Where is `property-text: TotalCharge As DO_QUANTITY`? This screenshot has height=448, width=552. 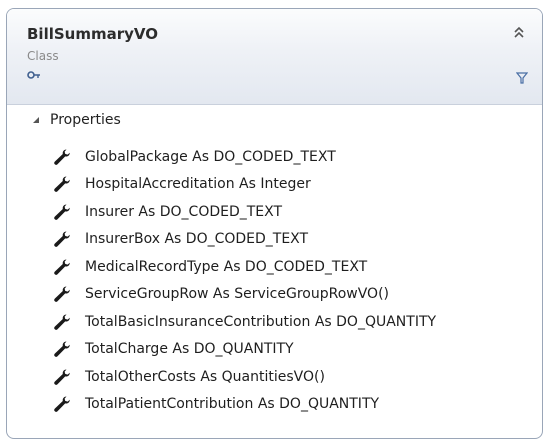 property-text: TotalCharge As DO_QUANTITY is located at coordinates (189, 349).